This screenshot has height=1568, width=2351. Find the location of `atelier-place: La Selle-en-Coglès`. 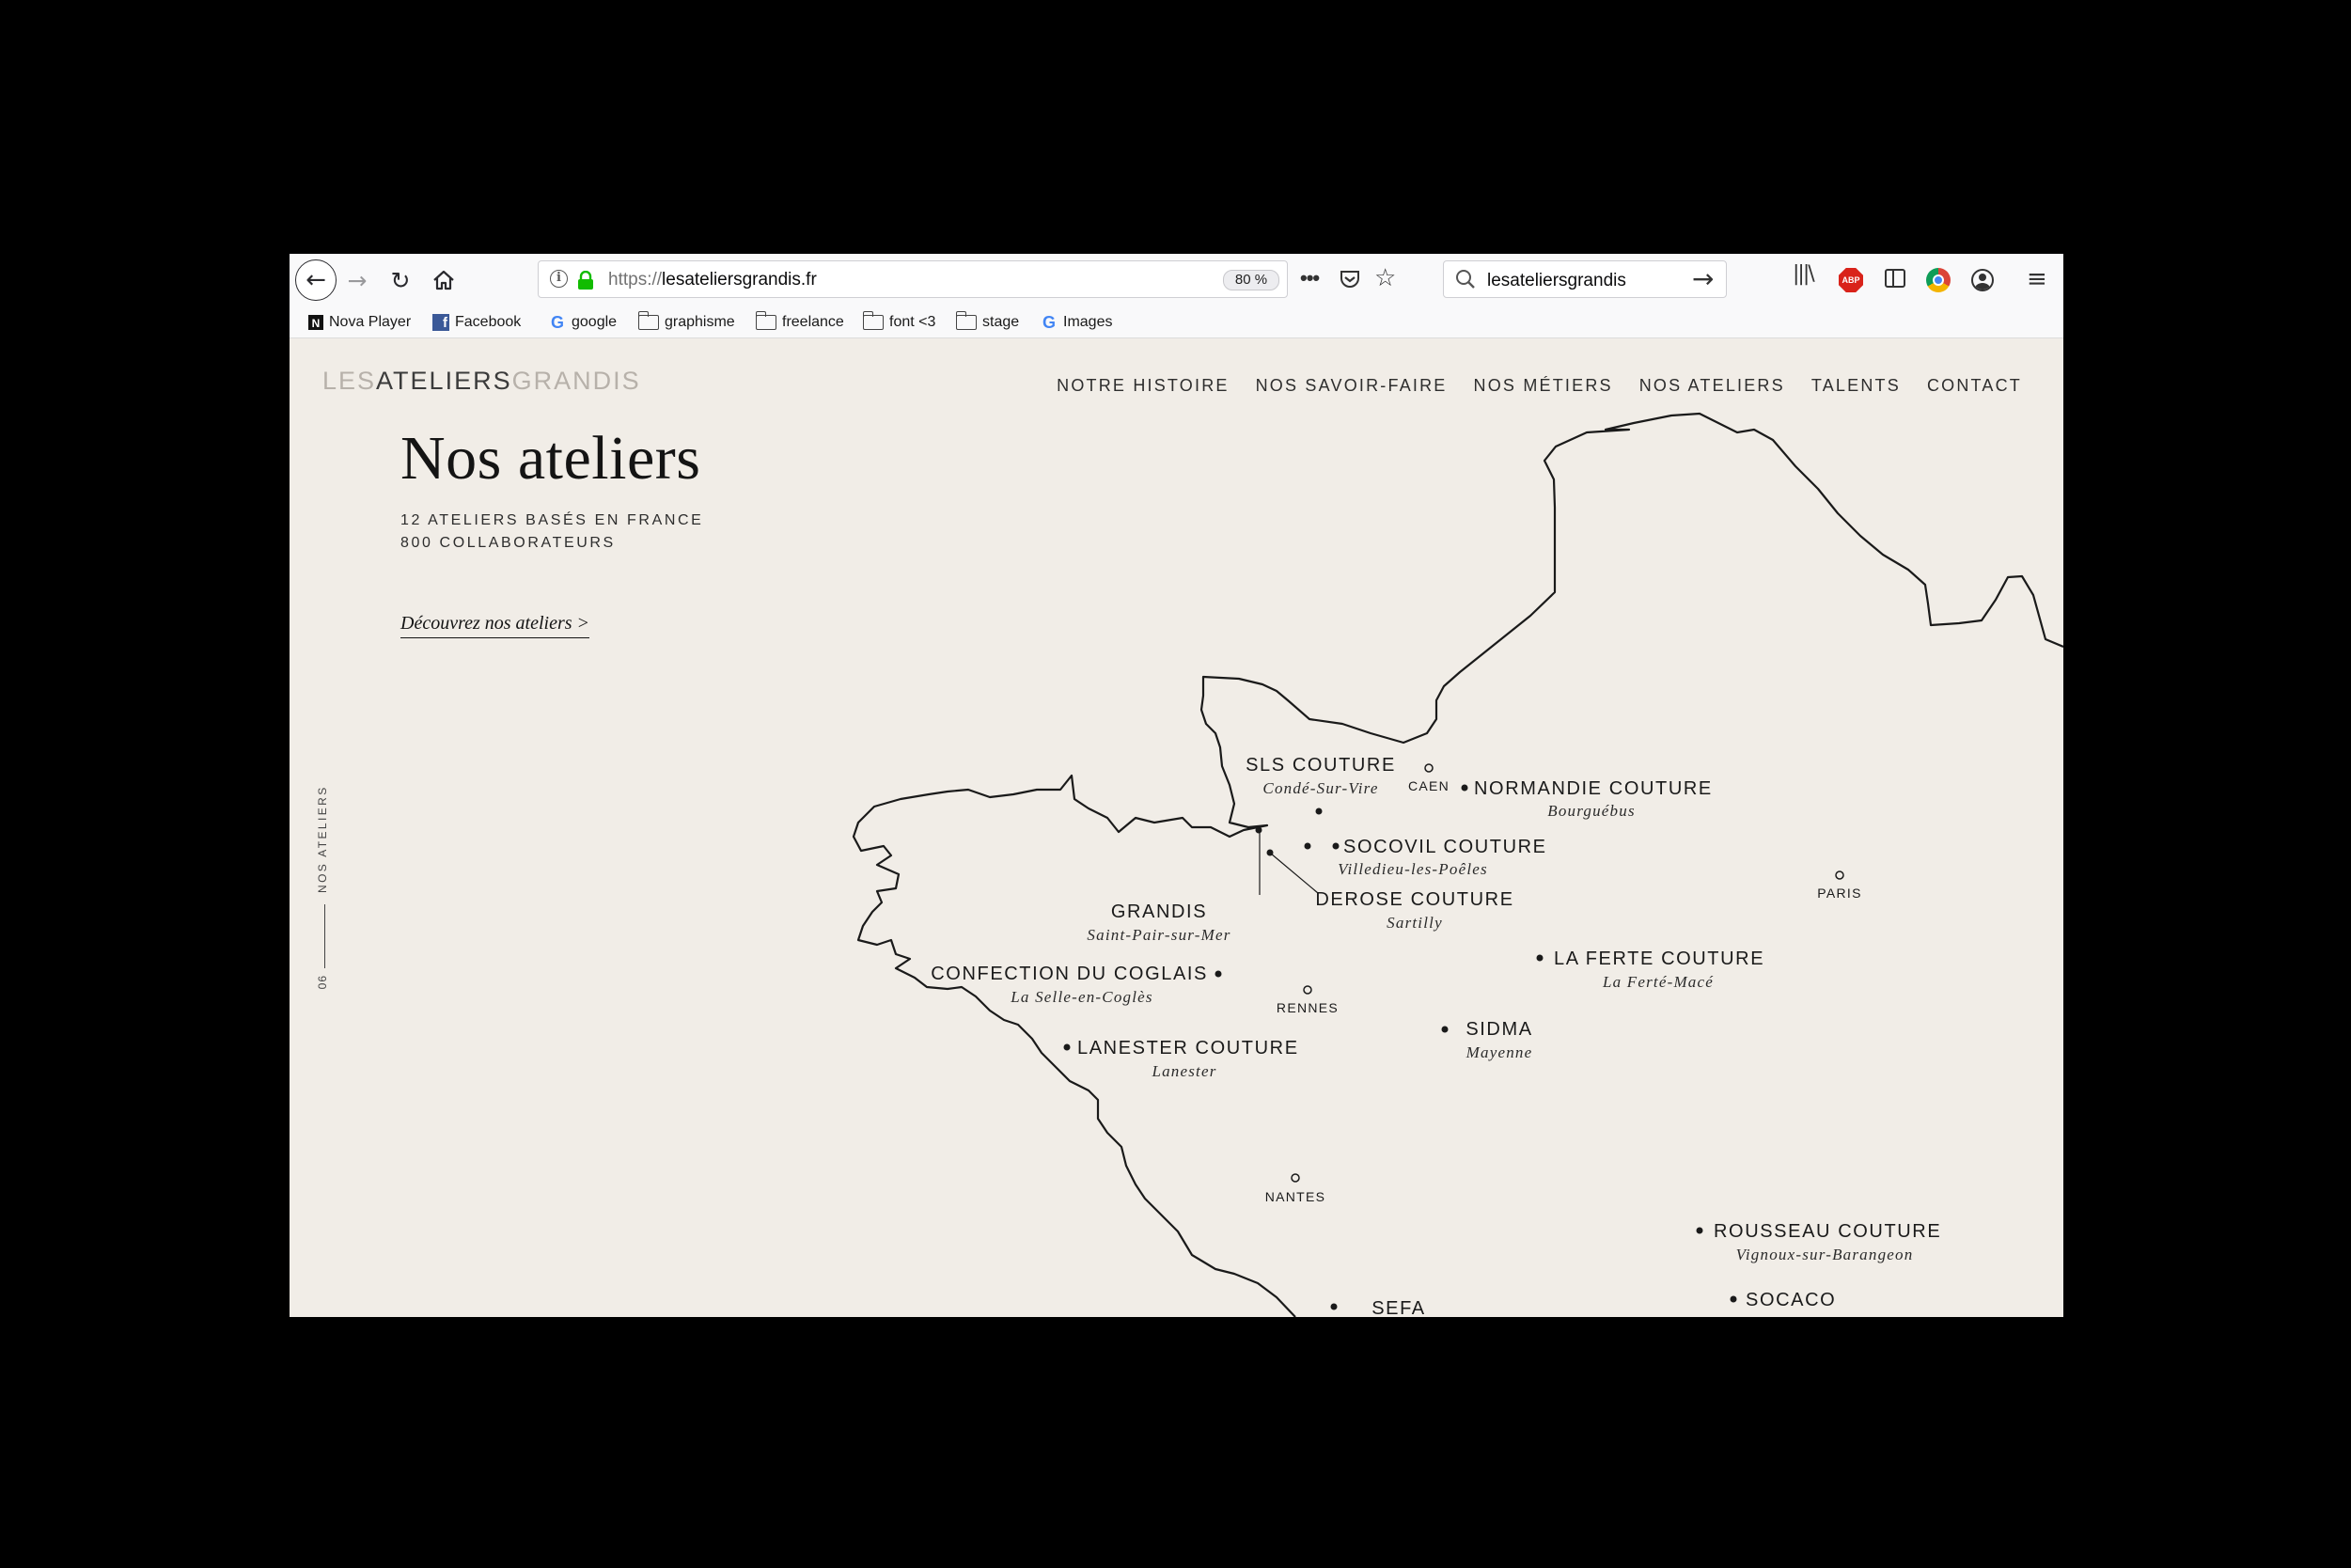

atelier-place: La Selle-en-Coglès is located at coordinates (1081, 997).